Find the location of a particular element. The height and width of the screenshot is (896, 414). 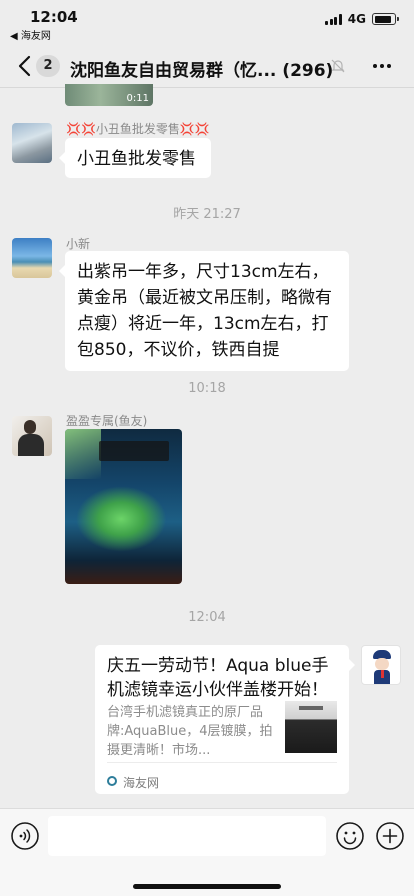

signal-icon is located at coordinates (333, 19).